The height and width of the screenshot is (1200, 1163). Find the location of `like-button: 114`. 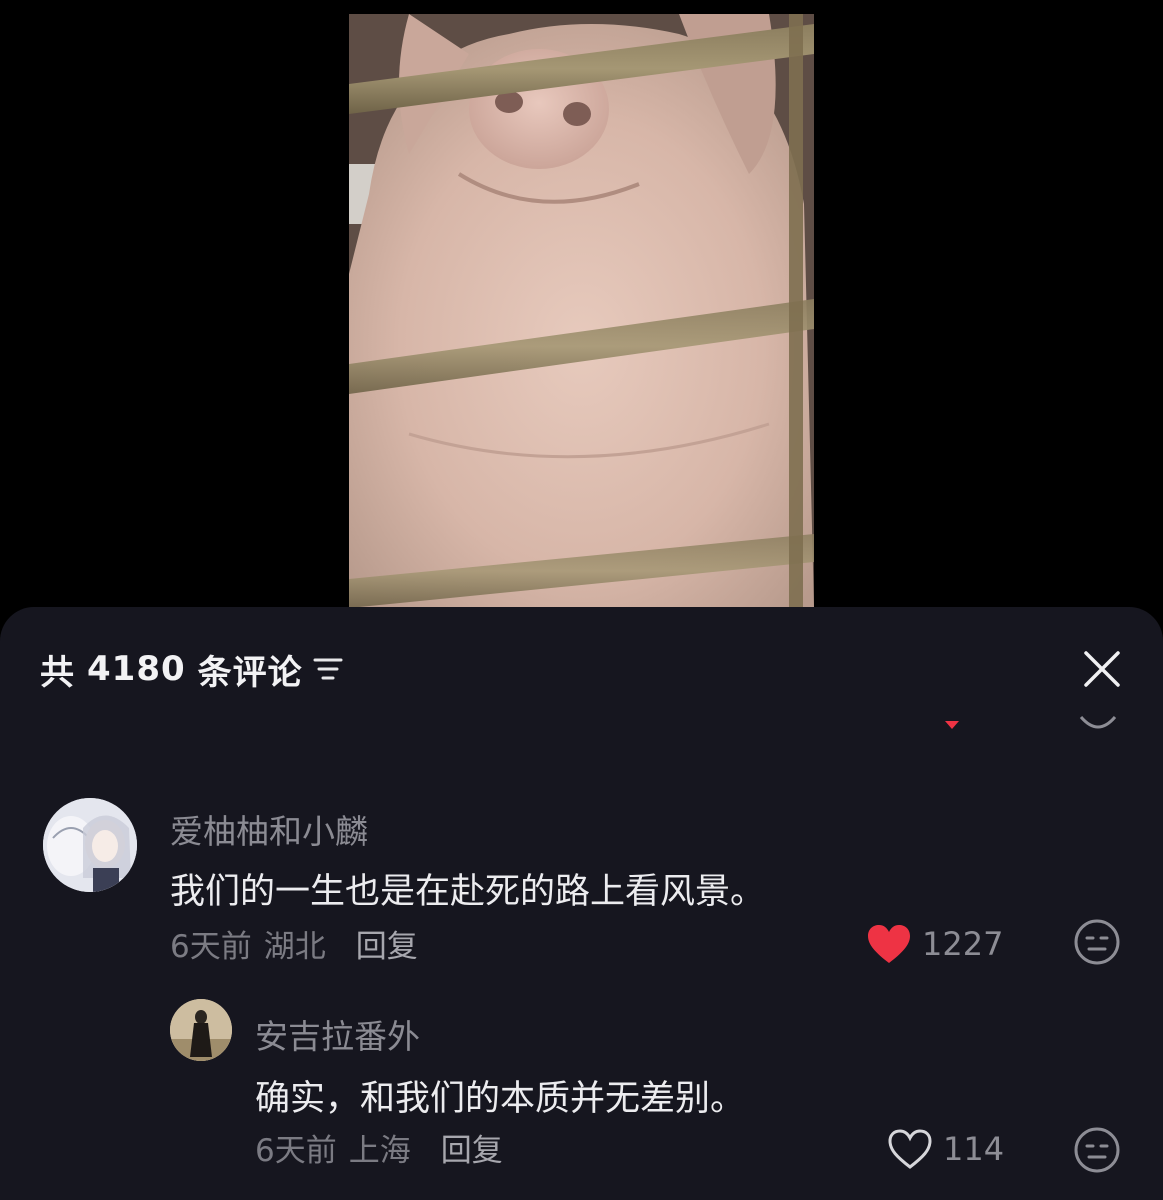

like-button: 114 is located at coordinates (945, 1149).